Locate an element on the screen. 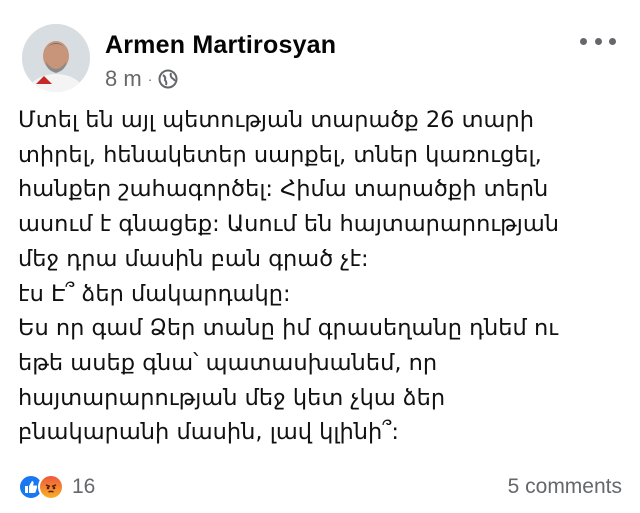 This screenshot has width=640, height=513. angry-icon is located at coordinates (51, 487).